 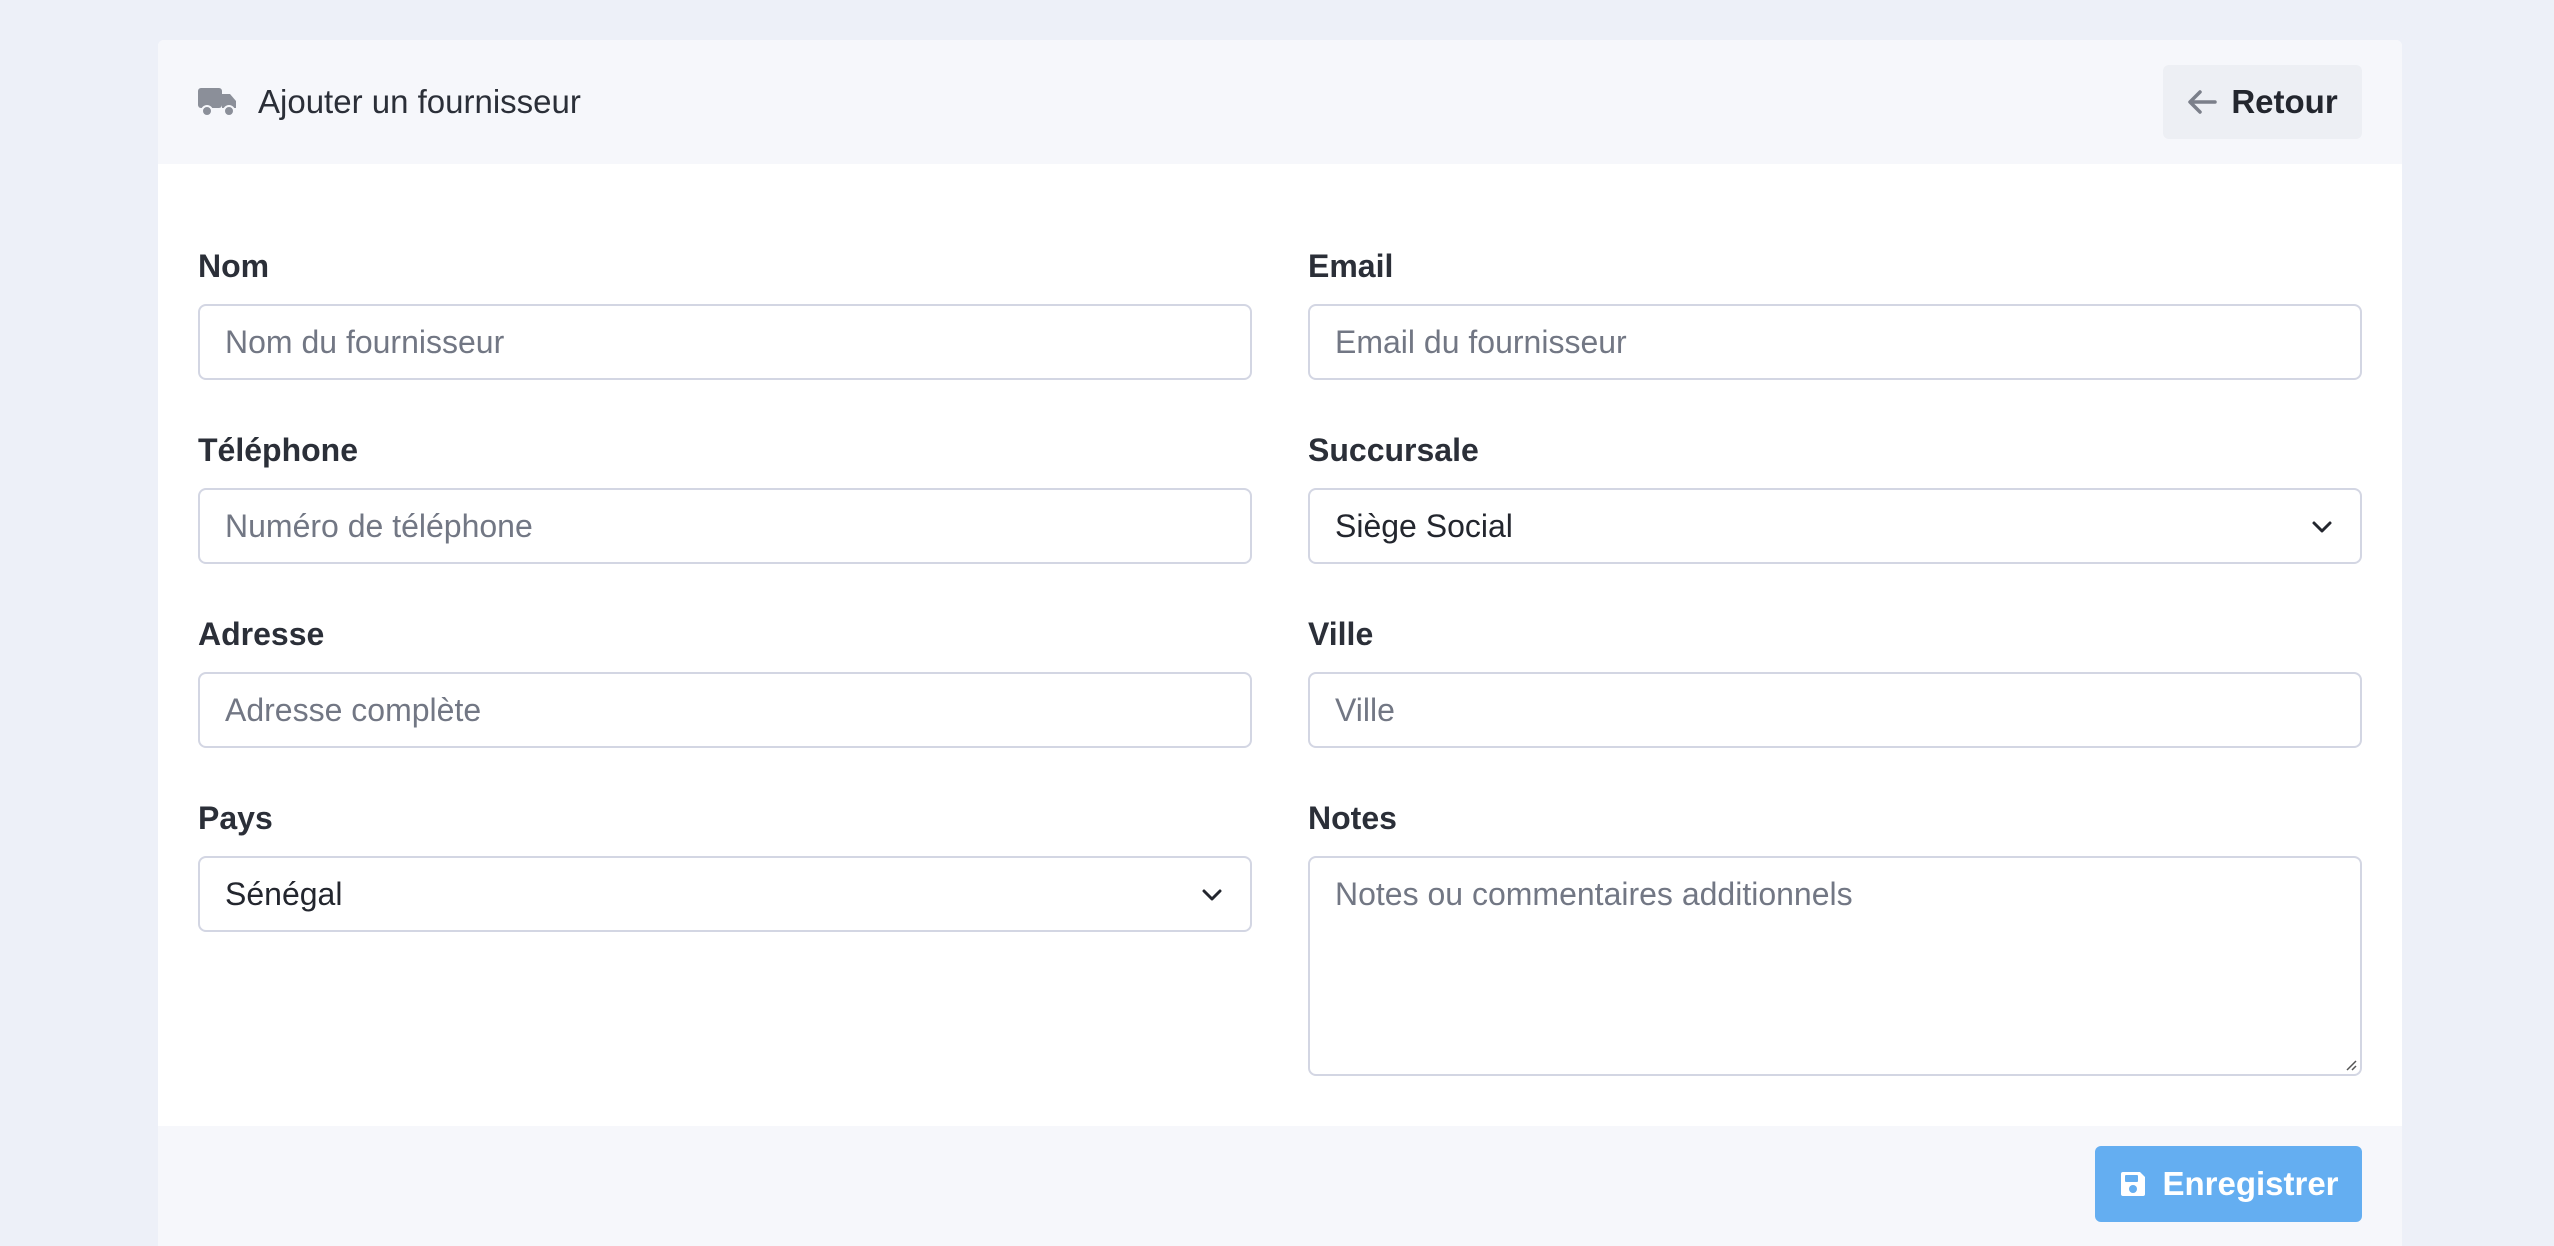 I want to click on adresse-label: Adresse, so click(x=261, y=634).